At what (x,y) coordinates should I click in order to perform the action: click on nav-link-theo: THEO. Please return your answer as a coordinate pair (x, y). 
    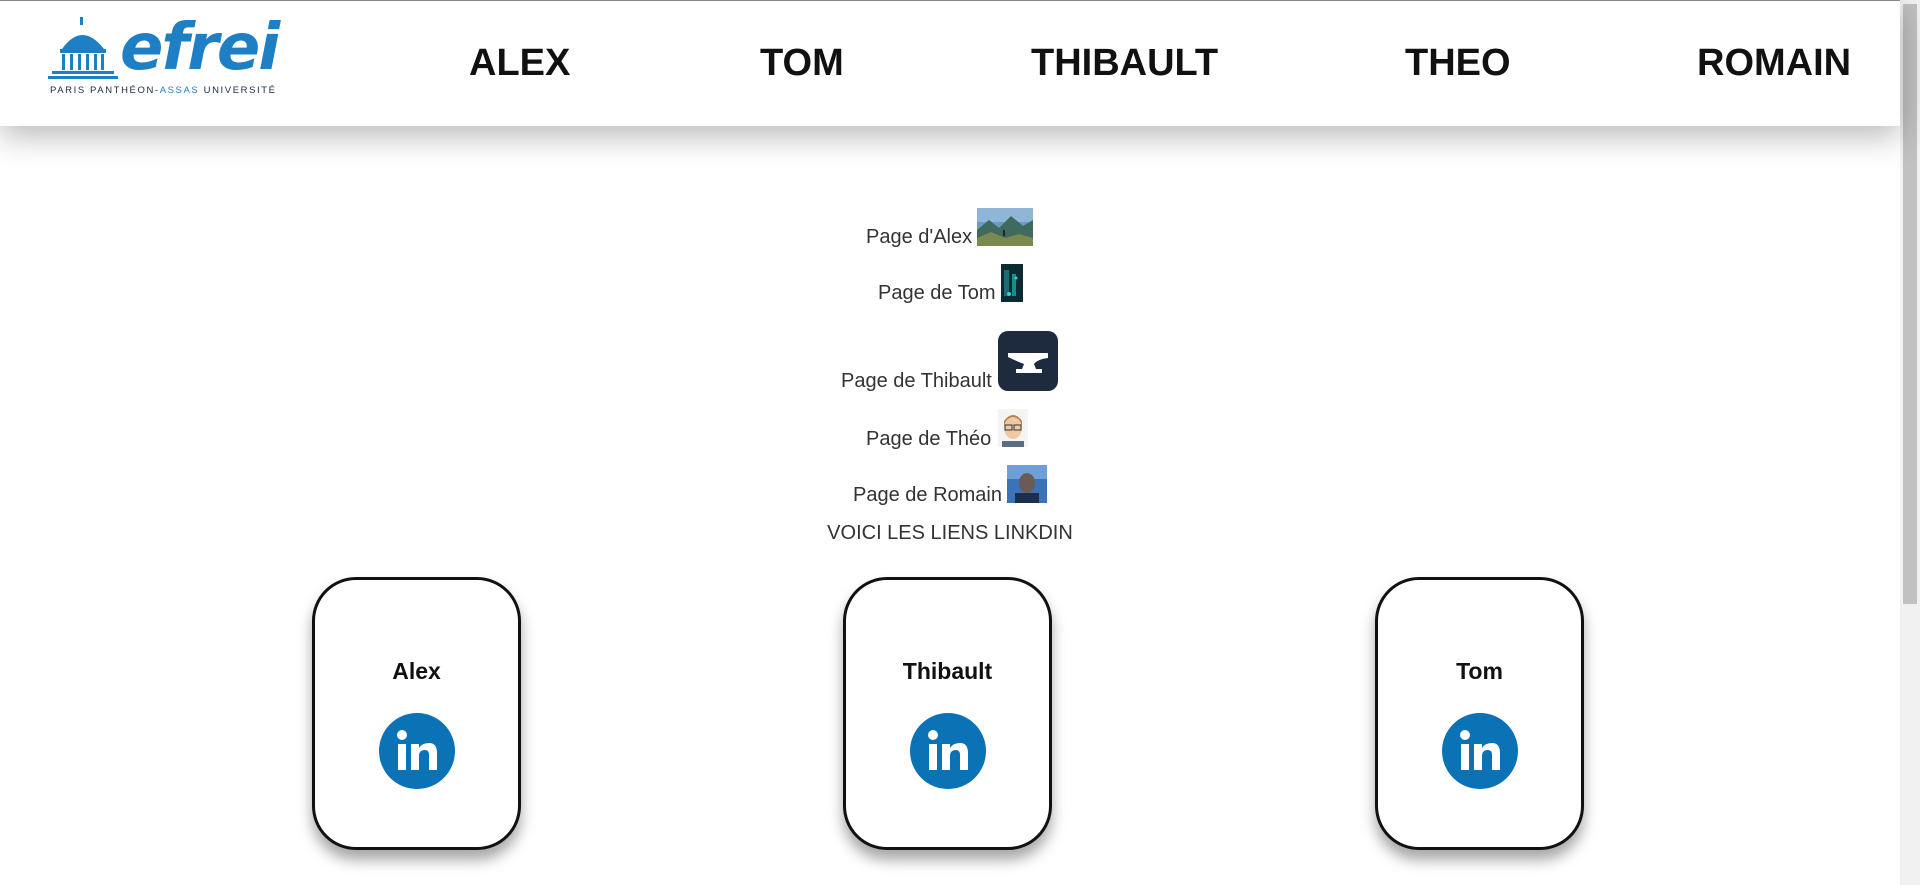
    Looking at the image, I should click on (1458, 63).